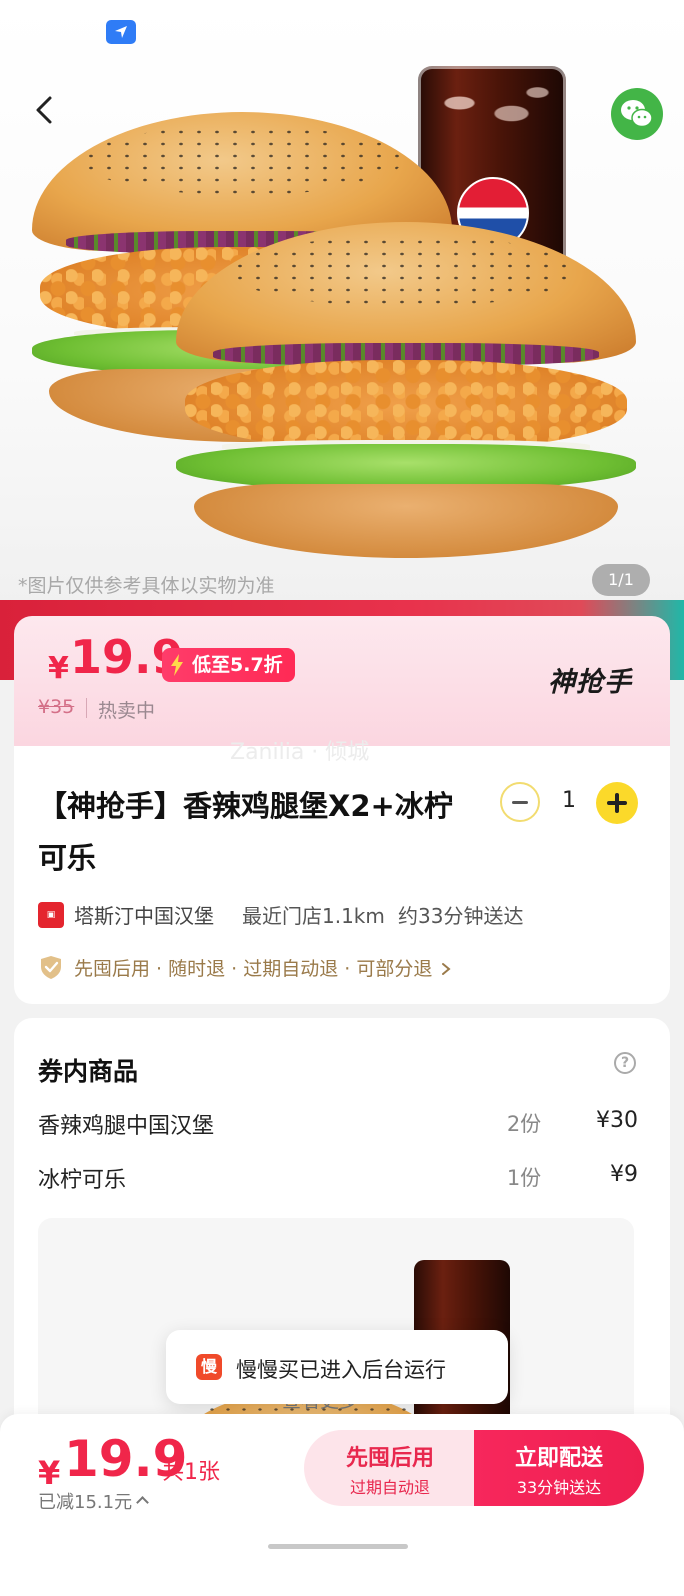  What do you see at coordinates (300, 752) in the screenshot?
I see `watermark: Zanilia · 倾城` at bounding box center [300, 752].